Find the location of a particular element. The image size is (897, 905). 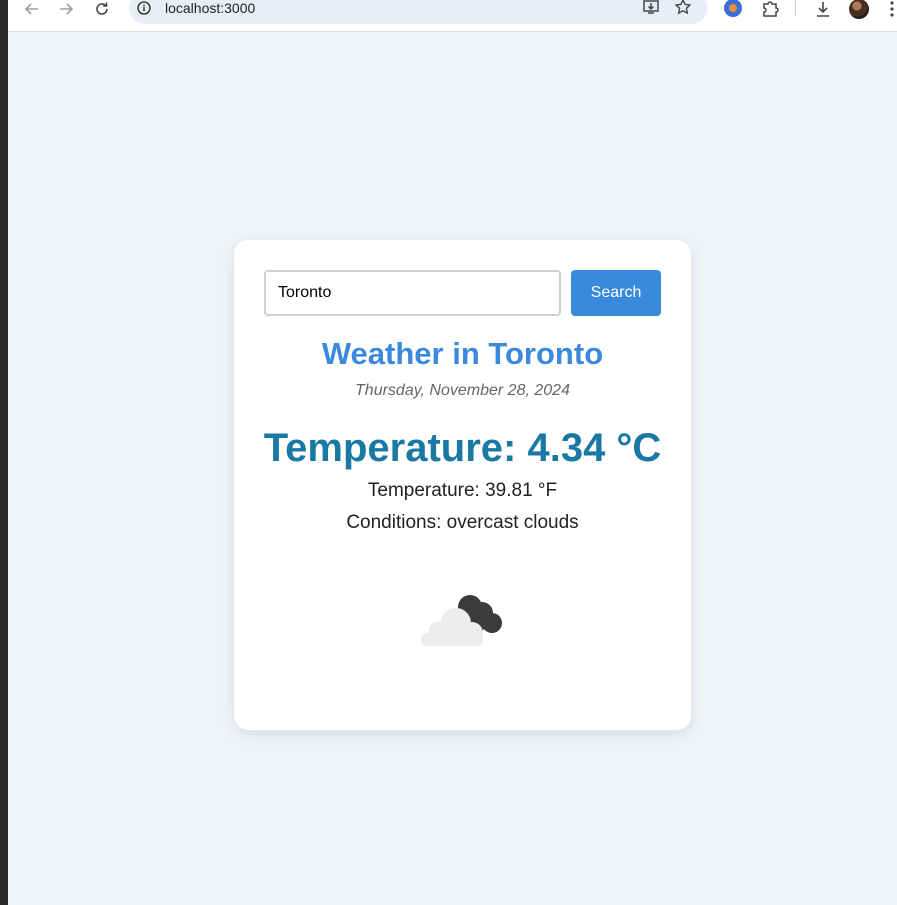

toolbar-divider is located at coordinates (795, 8).